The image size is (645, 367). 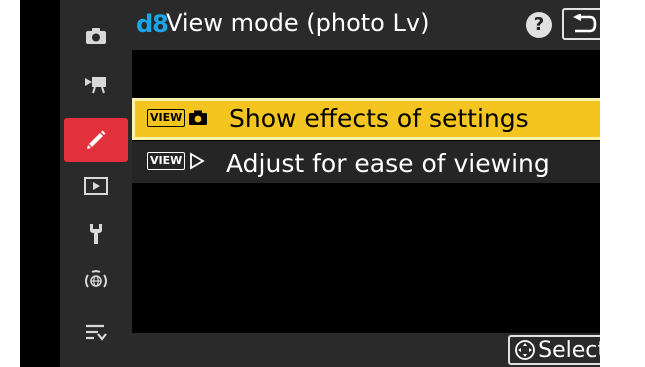 I want to click on tab-photo-shooting, so click(x=96, y=36).